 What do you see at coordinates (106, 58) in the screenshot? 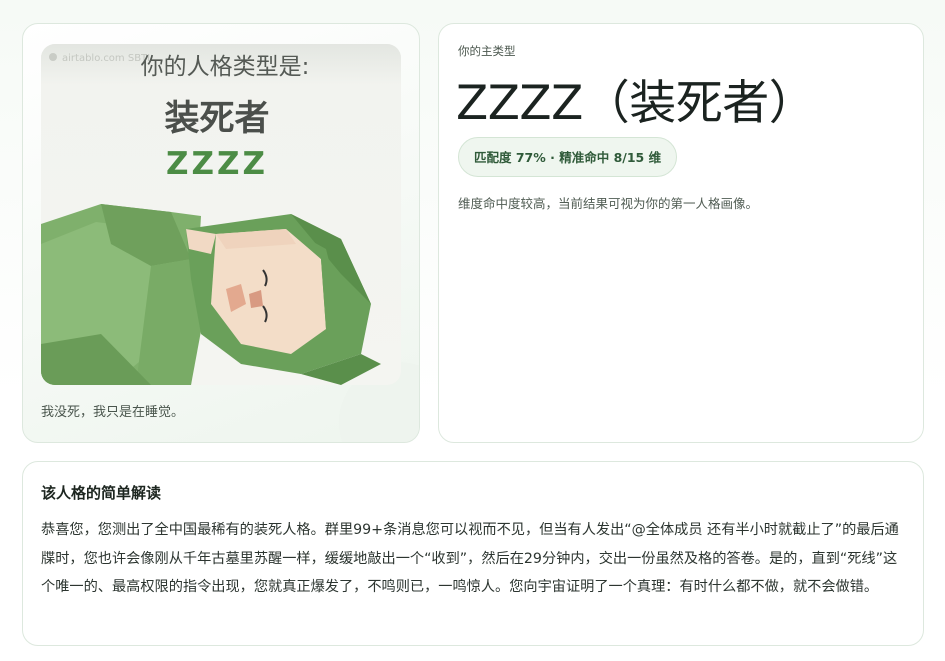
I see `portrait-watermark: airtablo.com SBTI` at bounding box center [106, 58].